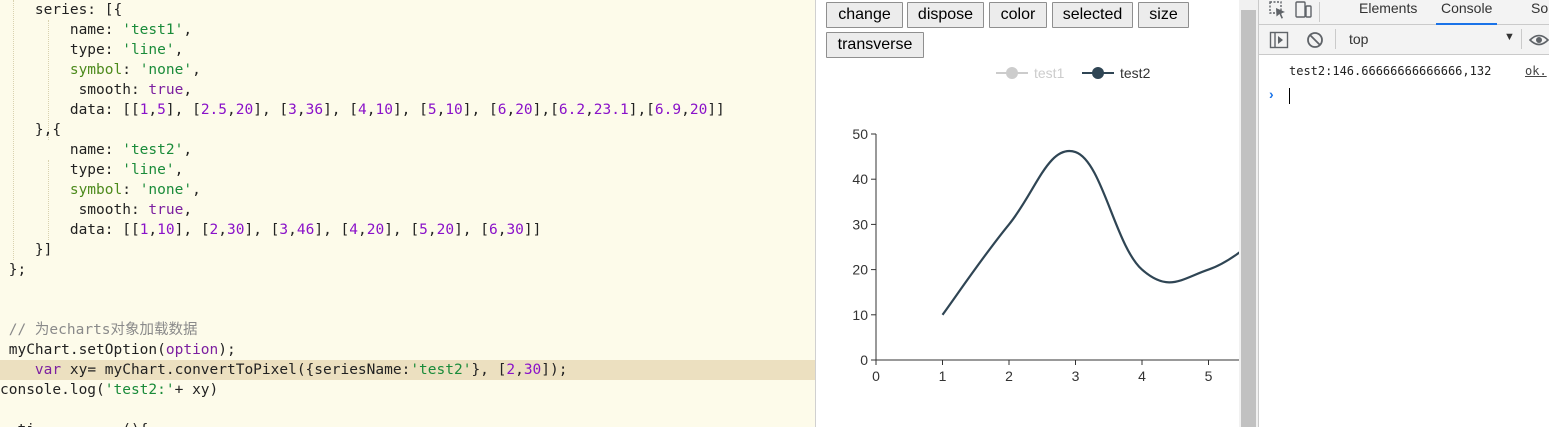 The width and height of the screenshot is (1549, 427). I want to click on y-tick-label: 20, so click(860, 270).